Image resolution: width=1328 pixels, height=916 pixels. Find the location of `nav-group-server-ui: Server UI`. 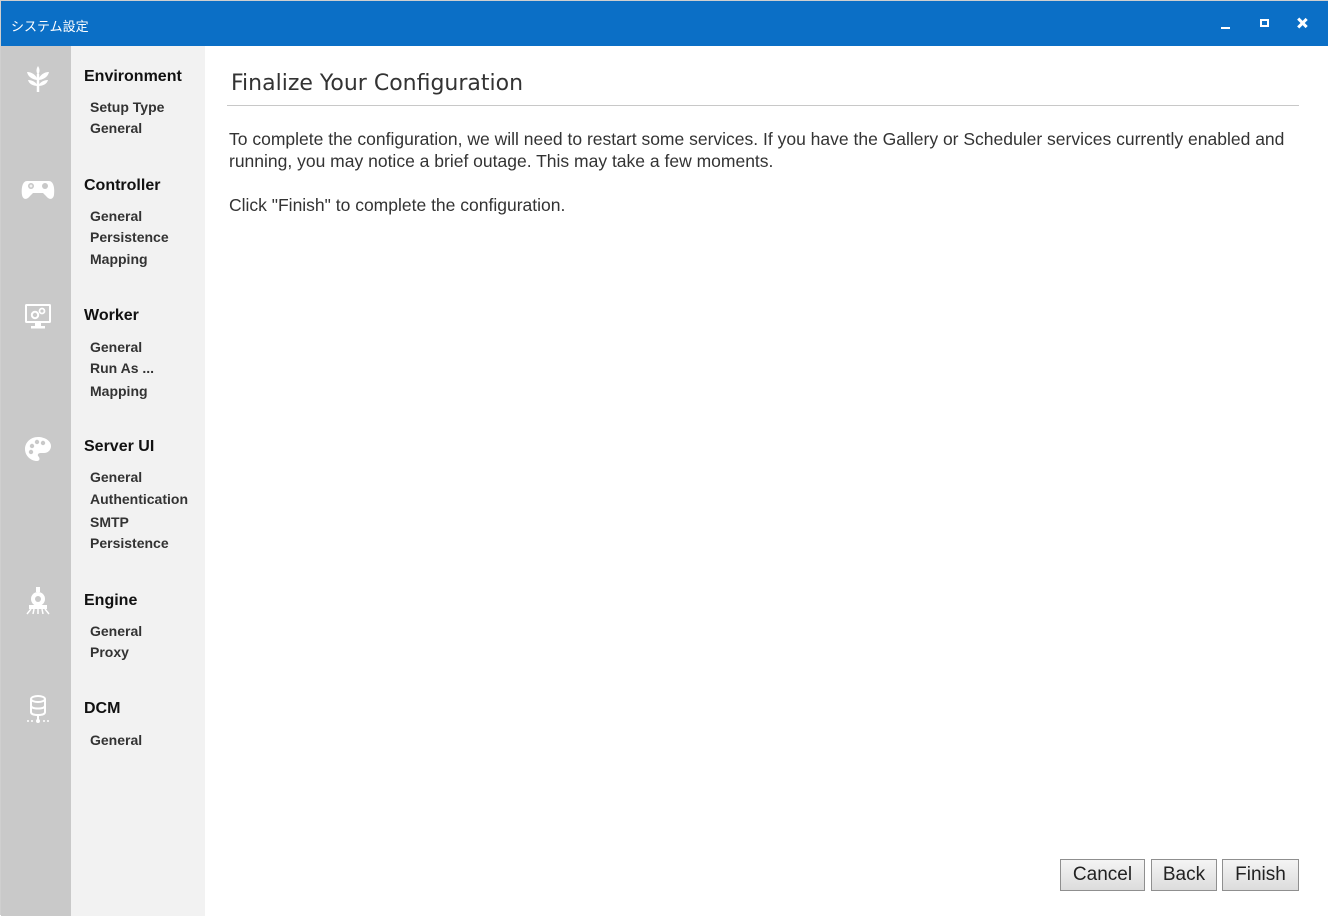

nav-group-server-ui: Server UI is located at coordinates (119, 447).